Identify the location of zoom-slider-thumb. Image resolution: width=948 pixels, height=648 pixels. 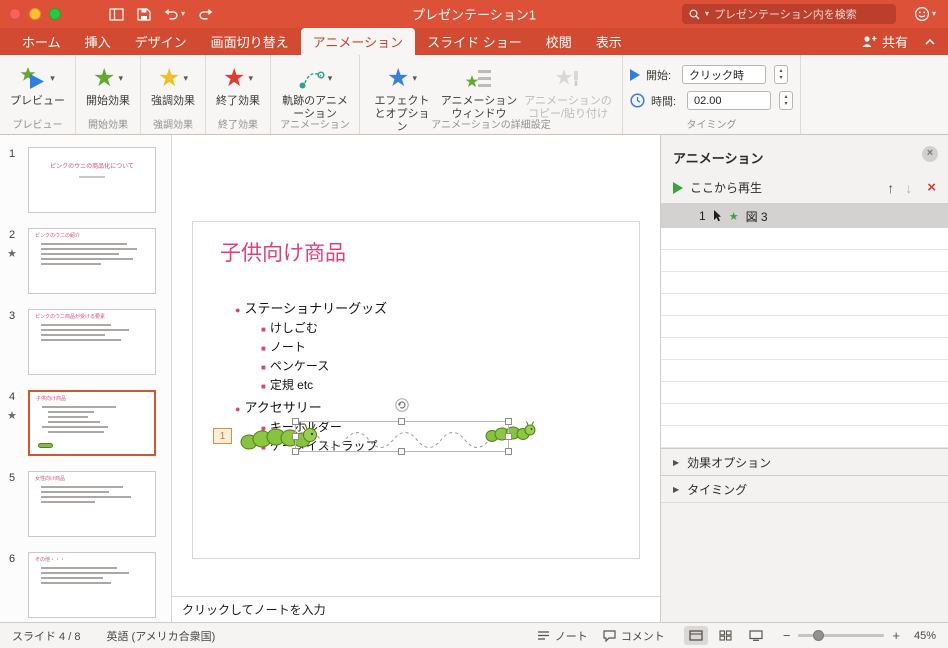
(819, 635).